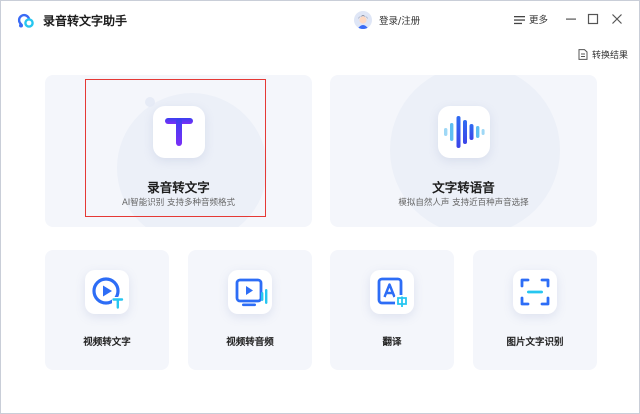  I want to click on video-to-audio-card: 视频转音频, so click(250, 310).